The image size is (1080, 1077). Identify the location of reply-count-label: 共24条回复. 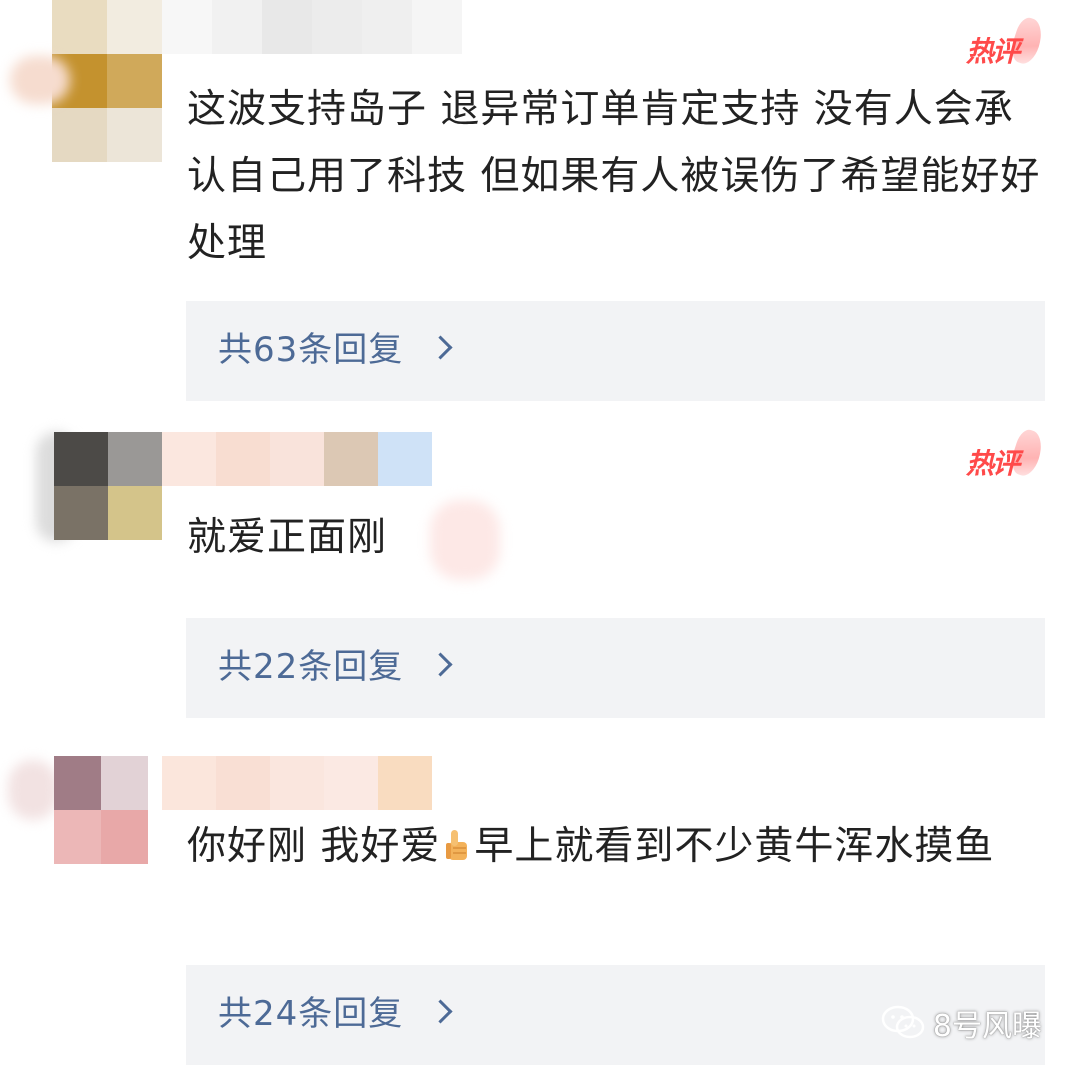
(311, 1014).